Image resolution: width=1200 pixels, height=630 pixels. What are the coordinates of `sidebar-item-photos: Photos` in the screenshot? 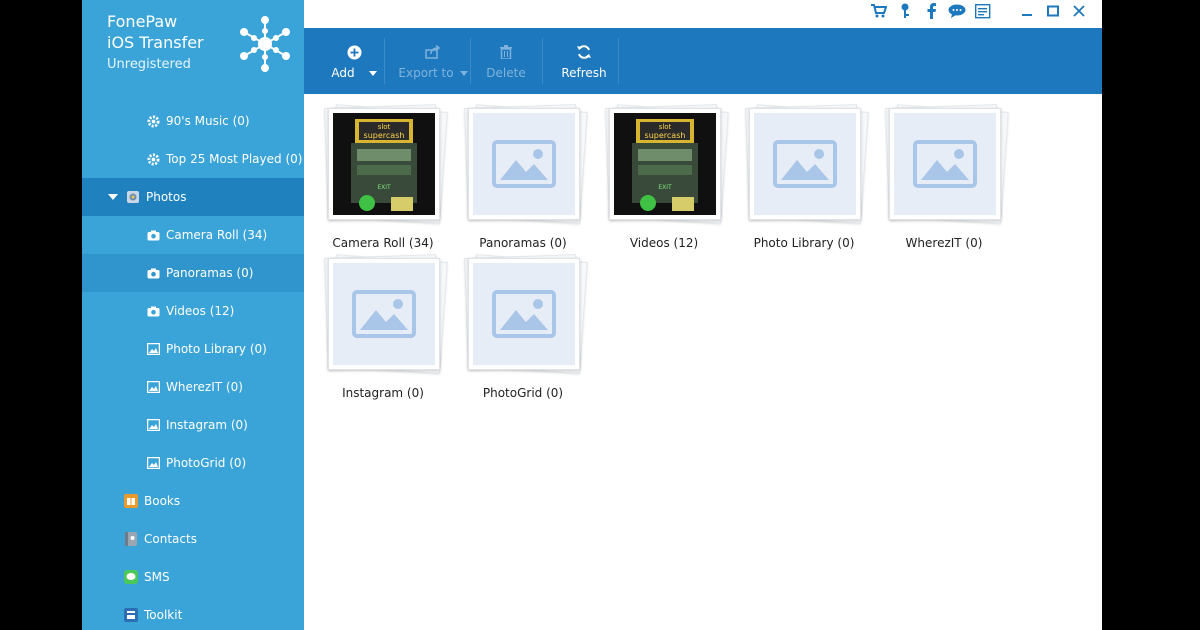 It's located at (193, 197).